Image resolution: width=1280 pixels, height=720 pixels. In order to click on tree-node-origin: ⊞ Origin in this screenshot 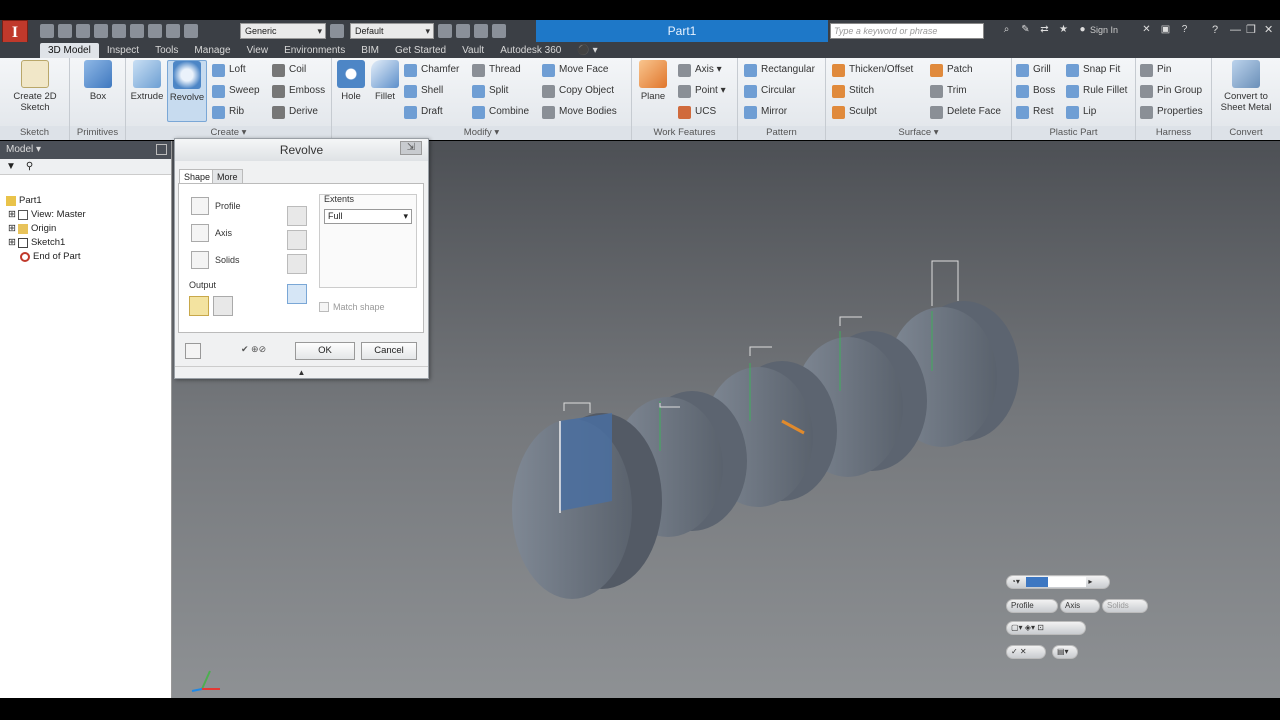, I will do `click(32, 228)`.